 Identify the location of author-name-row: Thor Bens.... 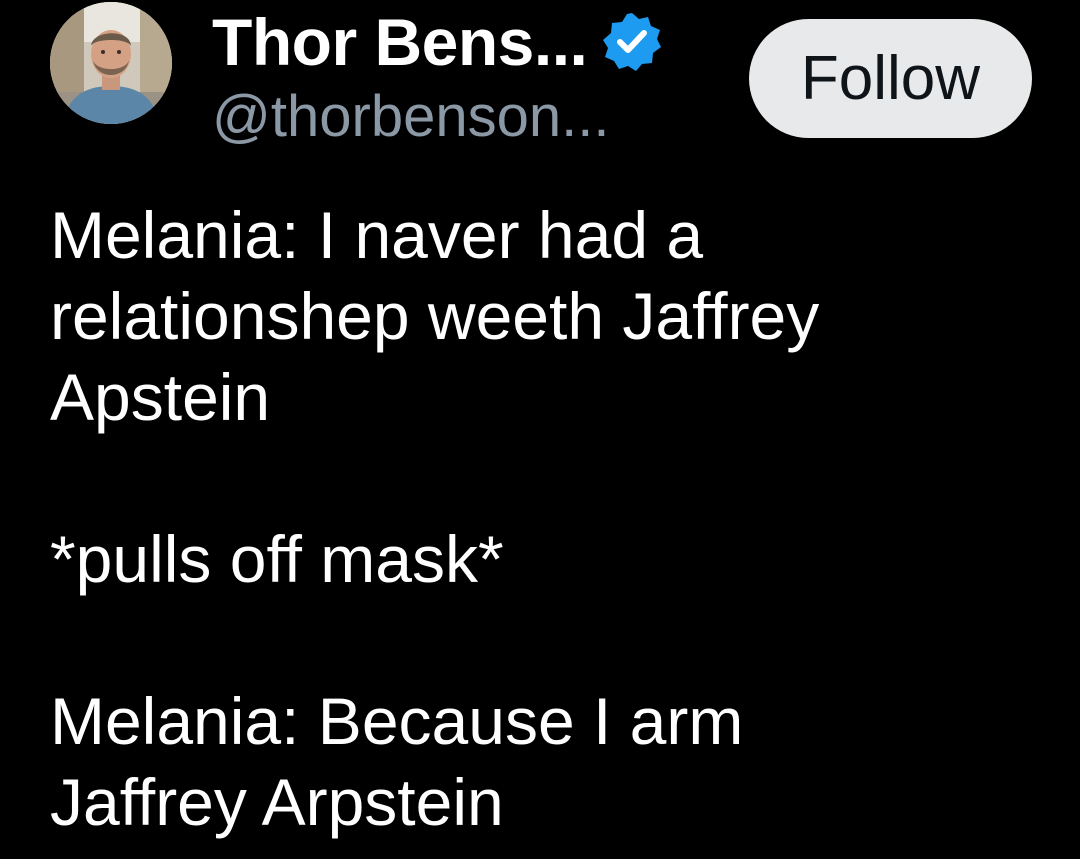
(437, 42).